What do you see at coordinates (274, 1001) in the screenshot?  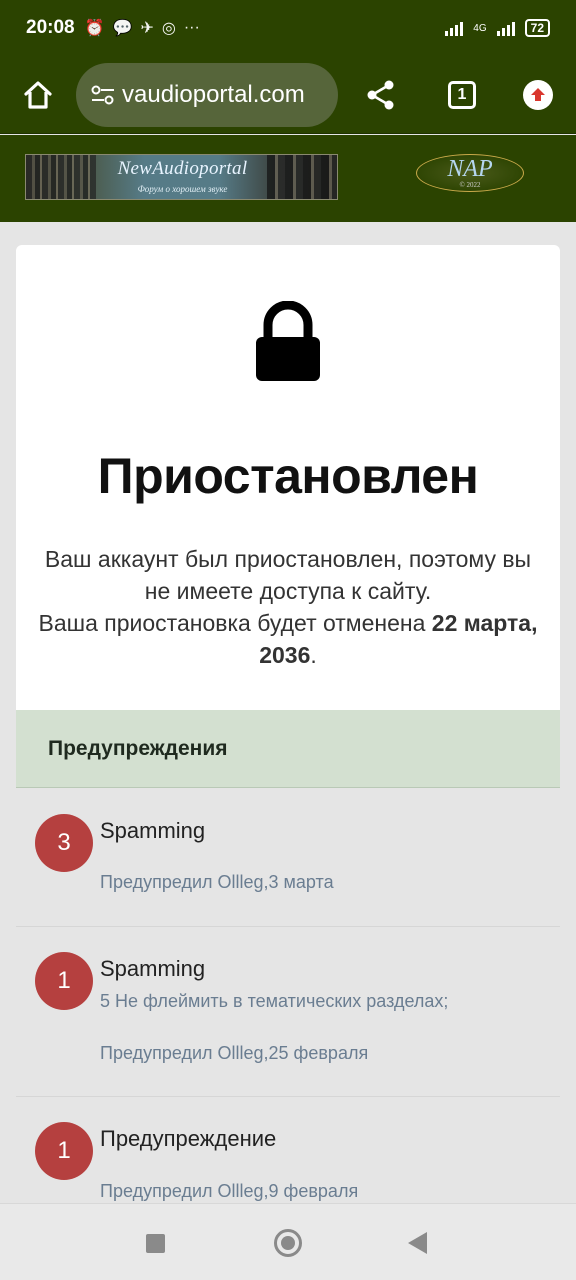 I see `warning-description: 5 Не флеймить в тематических разделах;` at bounding box center [274, 1001].